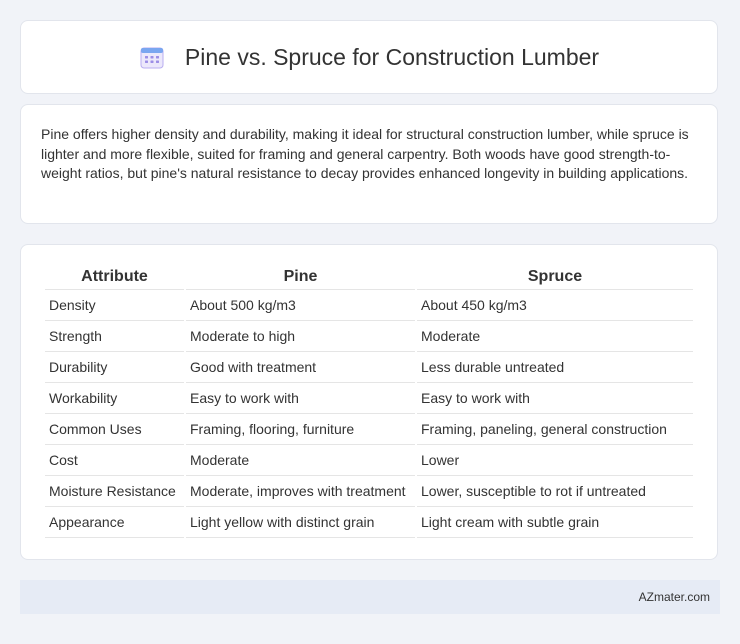  What do you see at coordinates (555, 460) in the screenshot?
I see `cell-spruce: Lower` at bounding box center [555, 460].